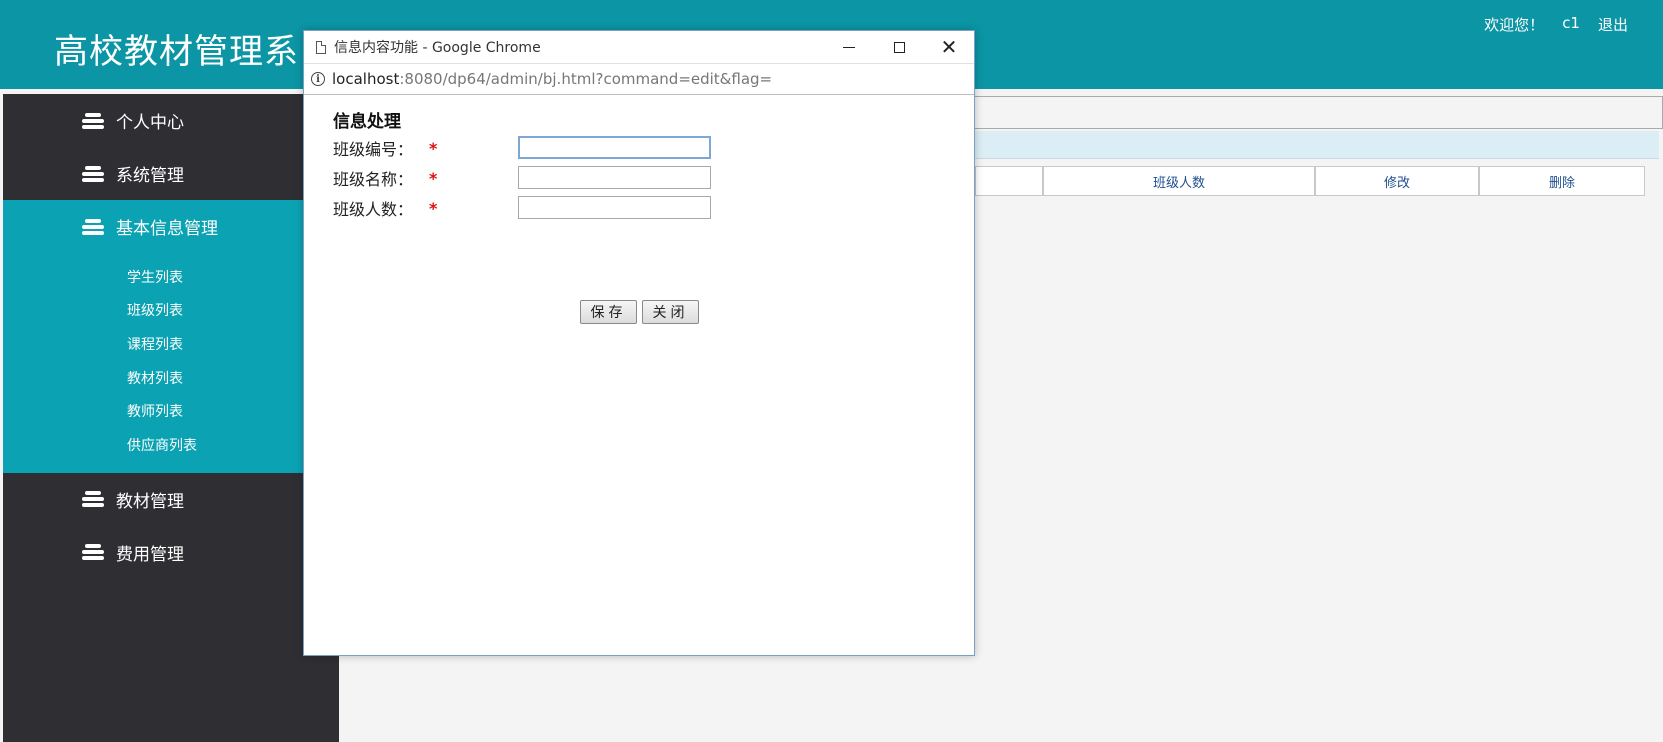 The width and height of the screenshot is (1663, 742). What do you see at coordinates (171, 378) in the screenshot?
I see `sidebar-item-textbooks: 教材列表` at bounding box center [171, 378].